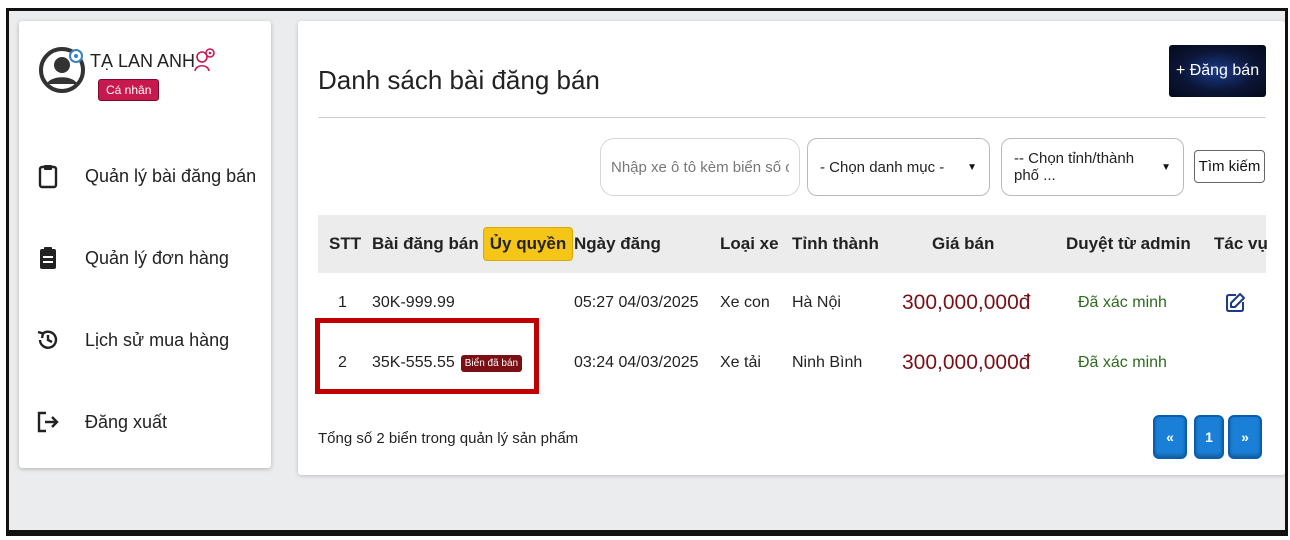 The image size is (1290, 540). What do you see at coordinates (827, 362) in the screenshot?
I see `cell-province: Ninh Bình` at bounding box center [827, 362].